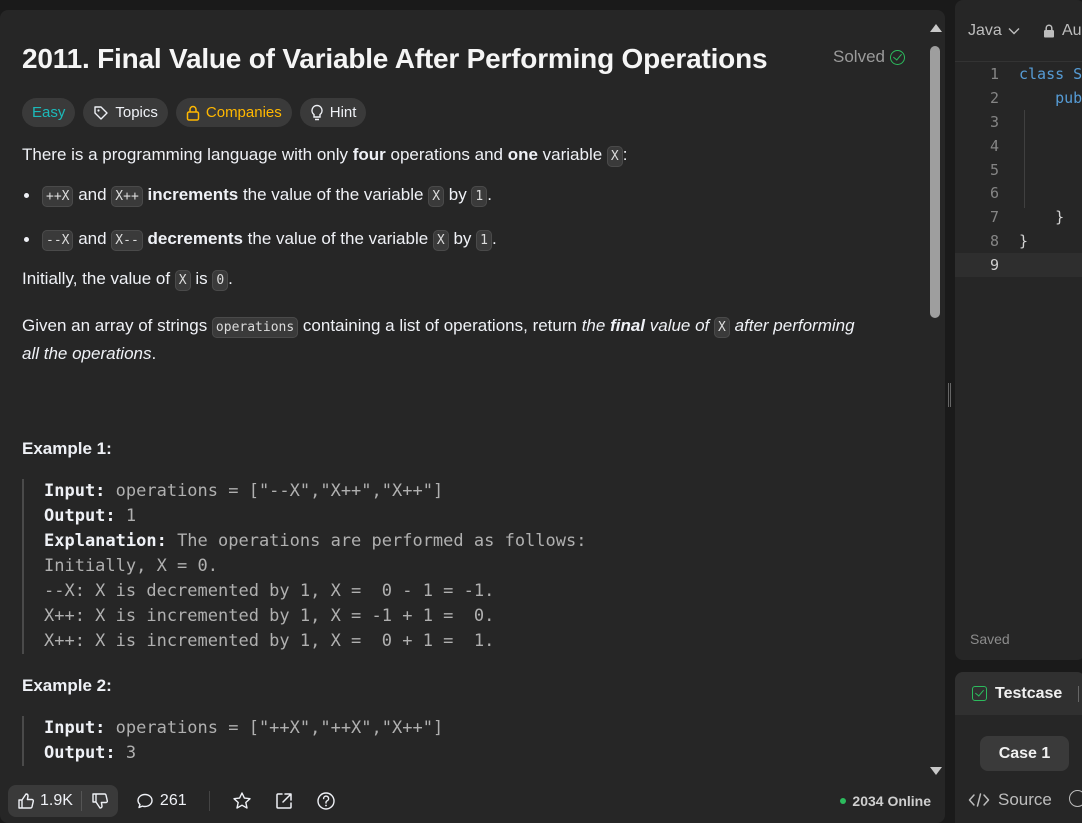 The height and width of the screenshot is (823, 1082). Describe the element at coordinates (891, 800) in the screenshot. I see `online-count: 2034 Online` at that location.